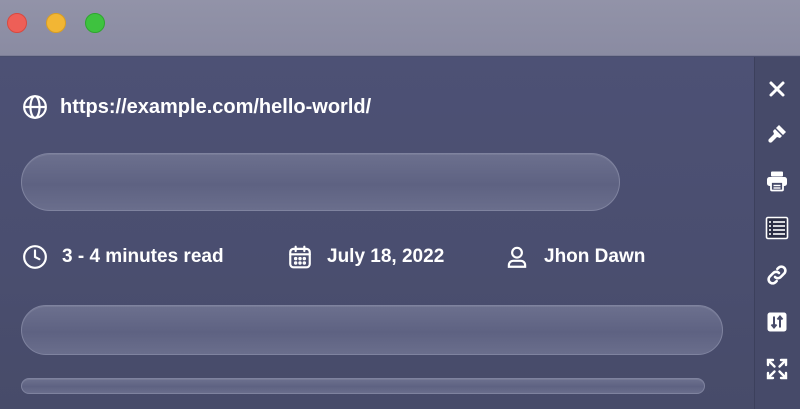  I want to click on subtitle-placeholder, so click(372, 330).